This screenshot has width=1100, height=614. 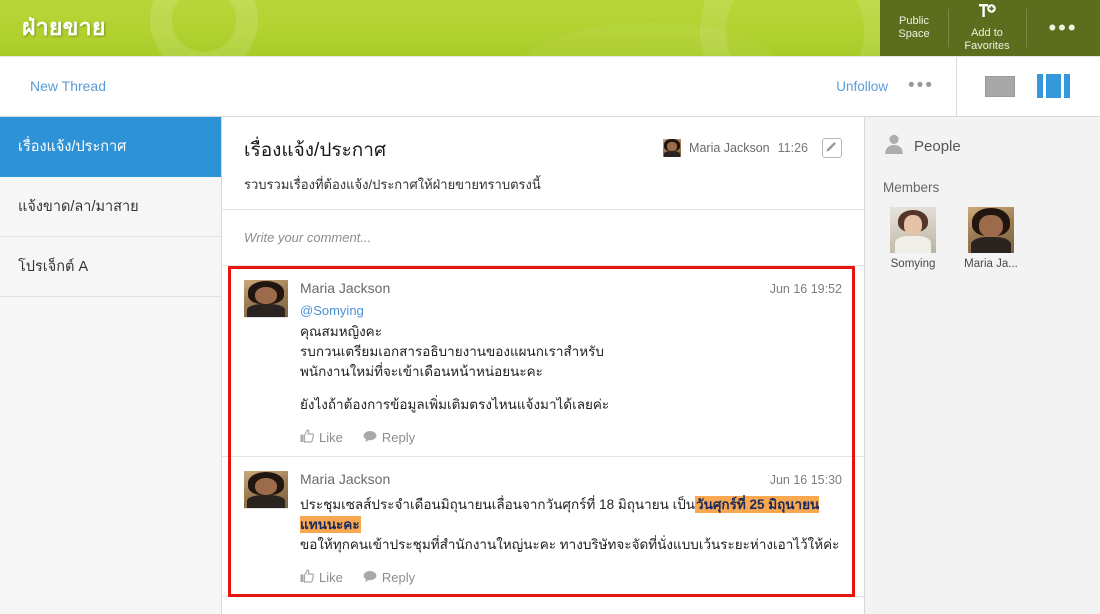 I want to click on header-actions: Public Space Add to Favorites •••, so click(x=990, y=28).